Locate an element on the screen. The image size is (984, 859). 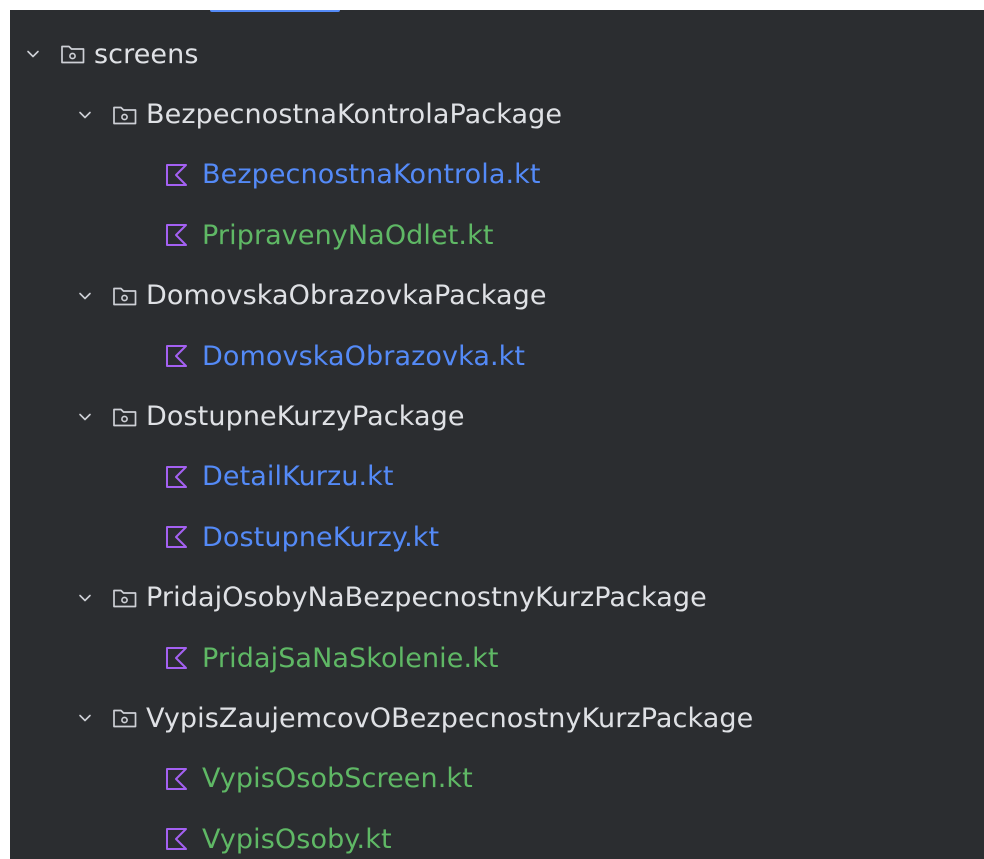
tree-node-package: VypisZaujemcovOBezpecnostnyKurzPackage is located at coordinates (497, 718).